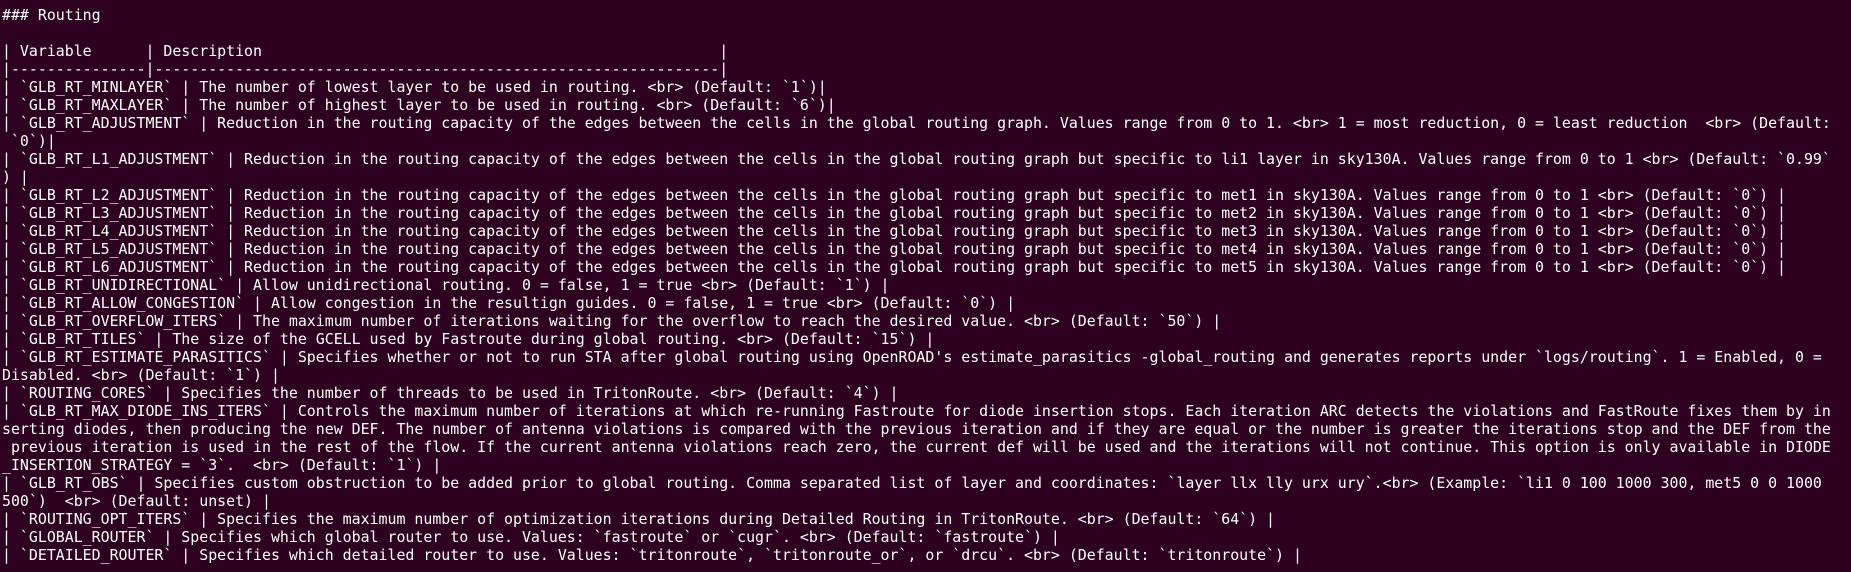  I want to click on terminal-line: `0`)|, so click(29, 141).